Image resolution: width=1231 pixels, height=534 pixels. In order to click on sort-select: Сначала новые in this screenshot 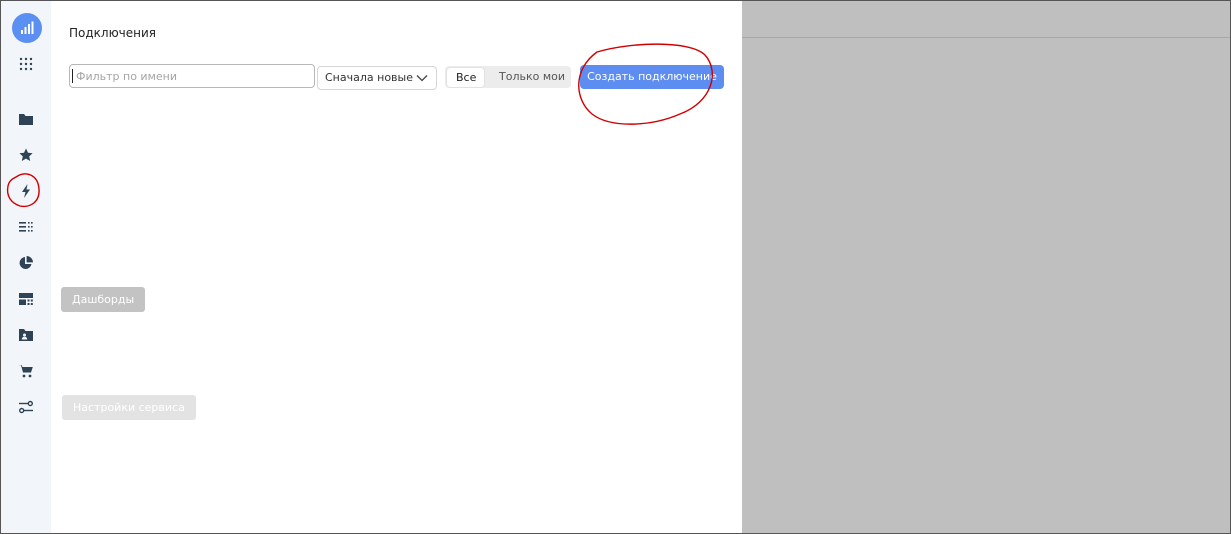, I will do `click(377, 78)`.